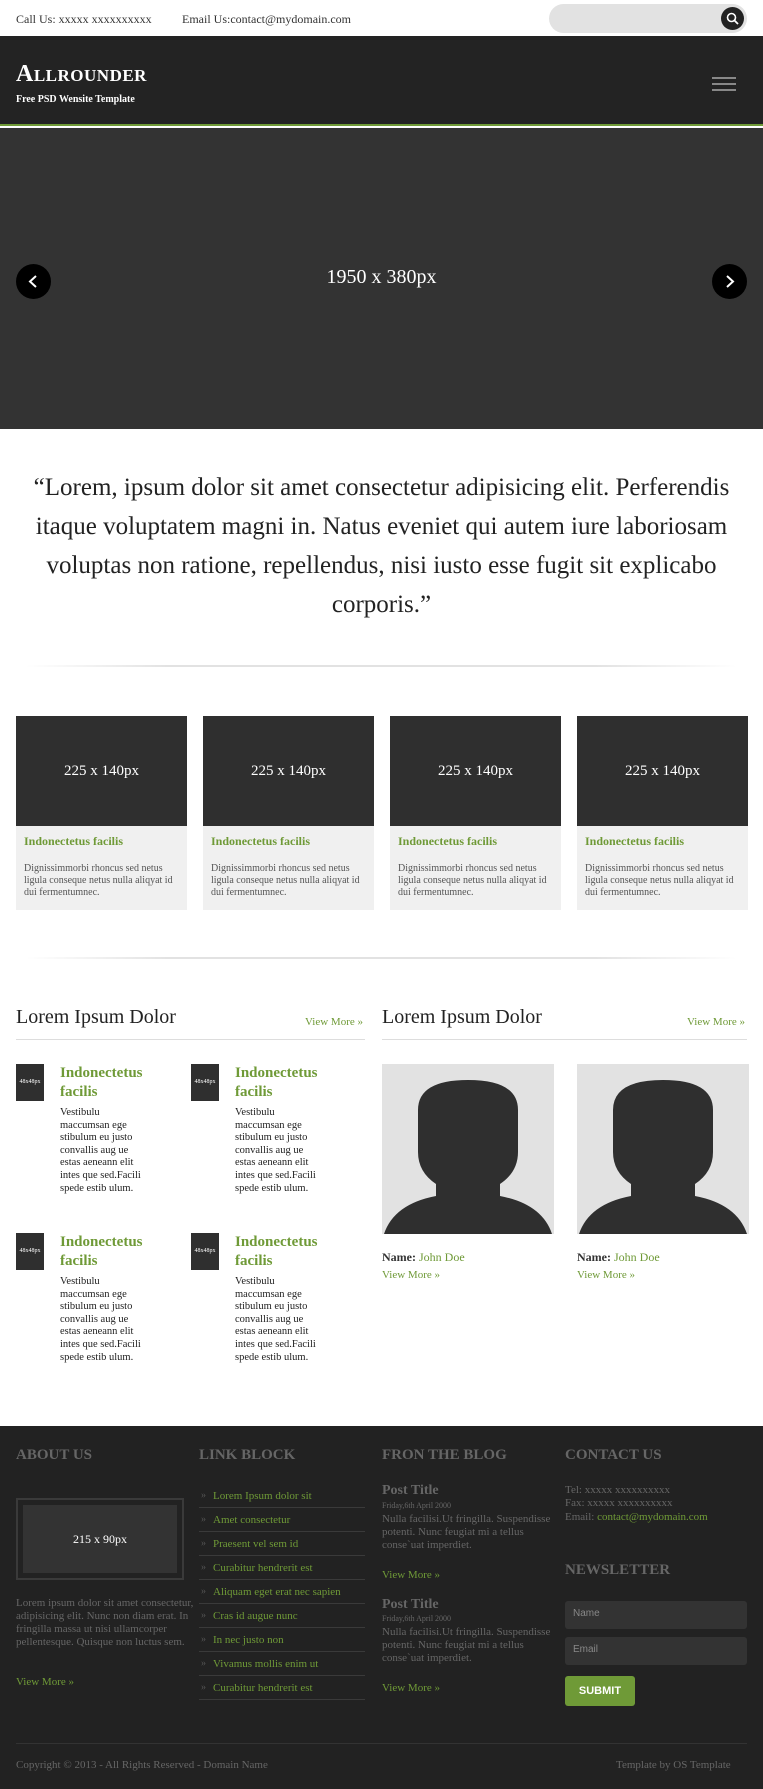 The image size is (763, 1789). What do you see at coordinates (282, 1520) in the screenshot?
I see `footer-link: Amet consectetur` at bounding box center [282, 1520].